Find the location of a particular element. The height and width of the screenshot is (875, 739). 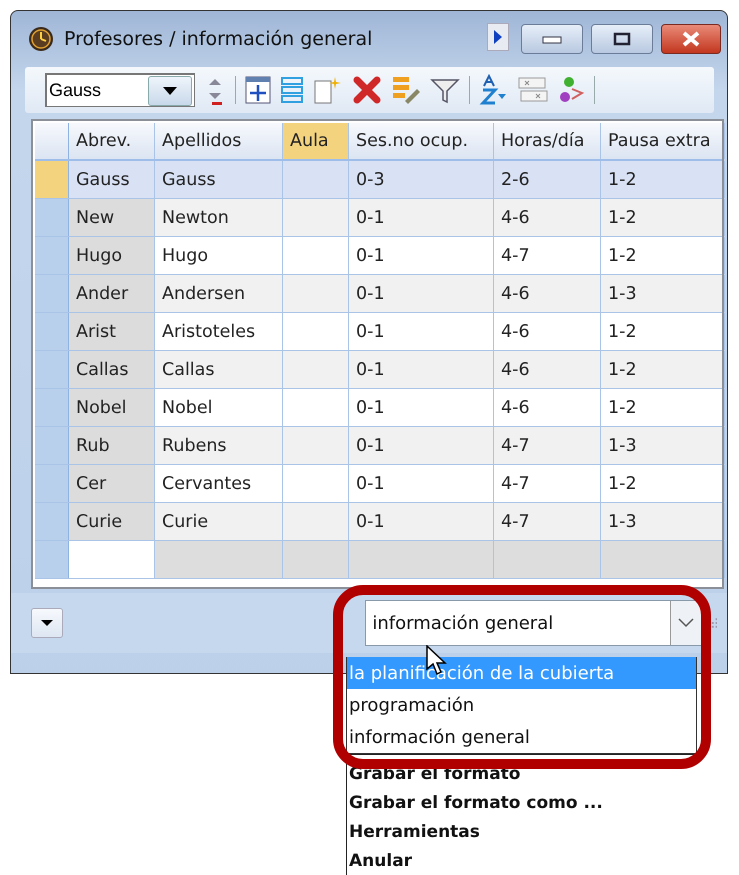

table-cell: Newton is located at coordinates (219, 217).